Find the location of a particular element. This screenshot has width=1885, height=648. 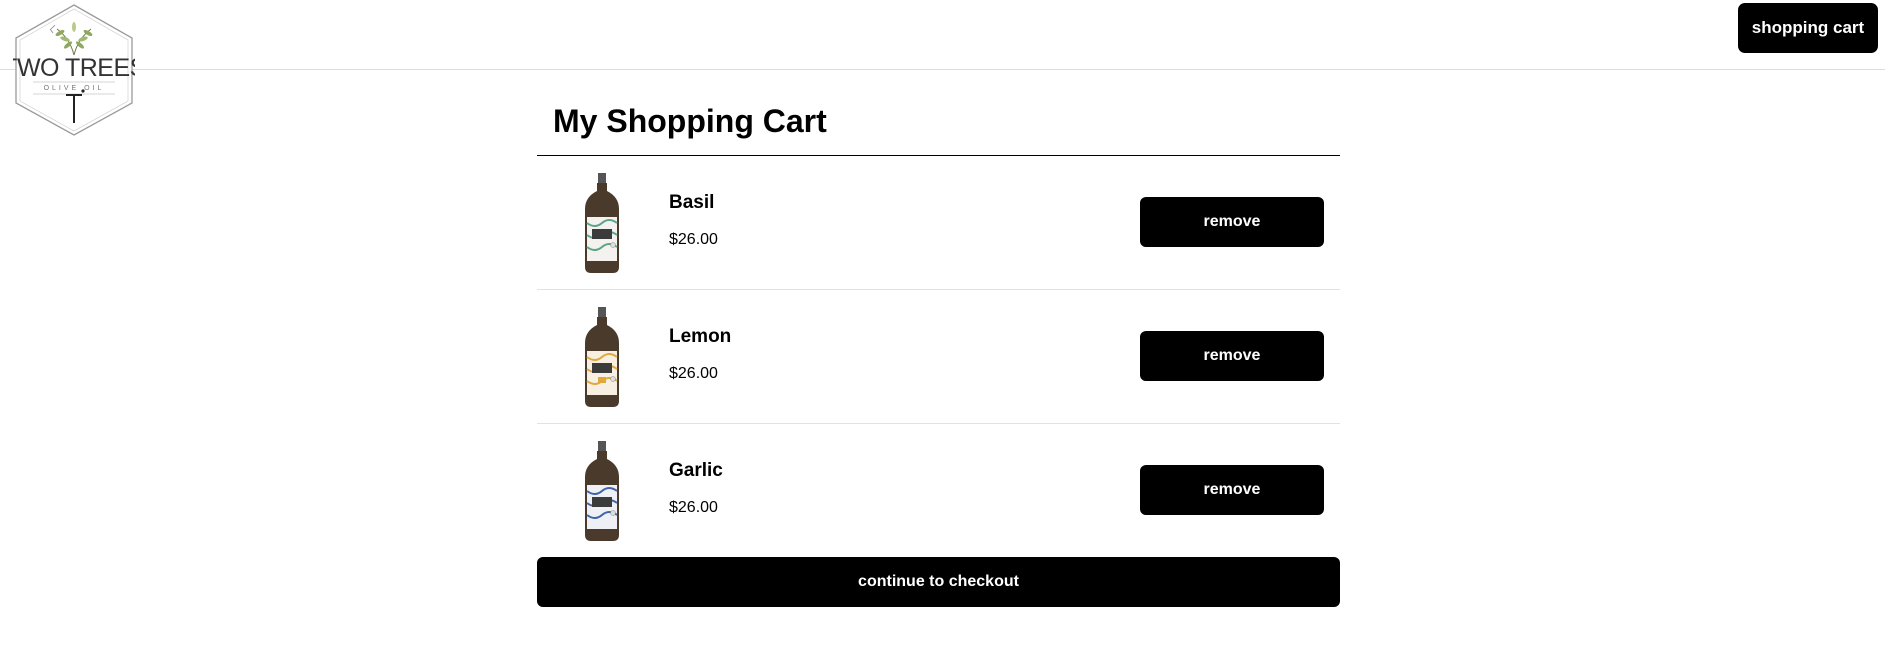

checkout-button: continue to checkout is located at coordinates (938, 582).